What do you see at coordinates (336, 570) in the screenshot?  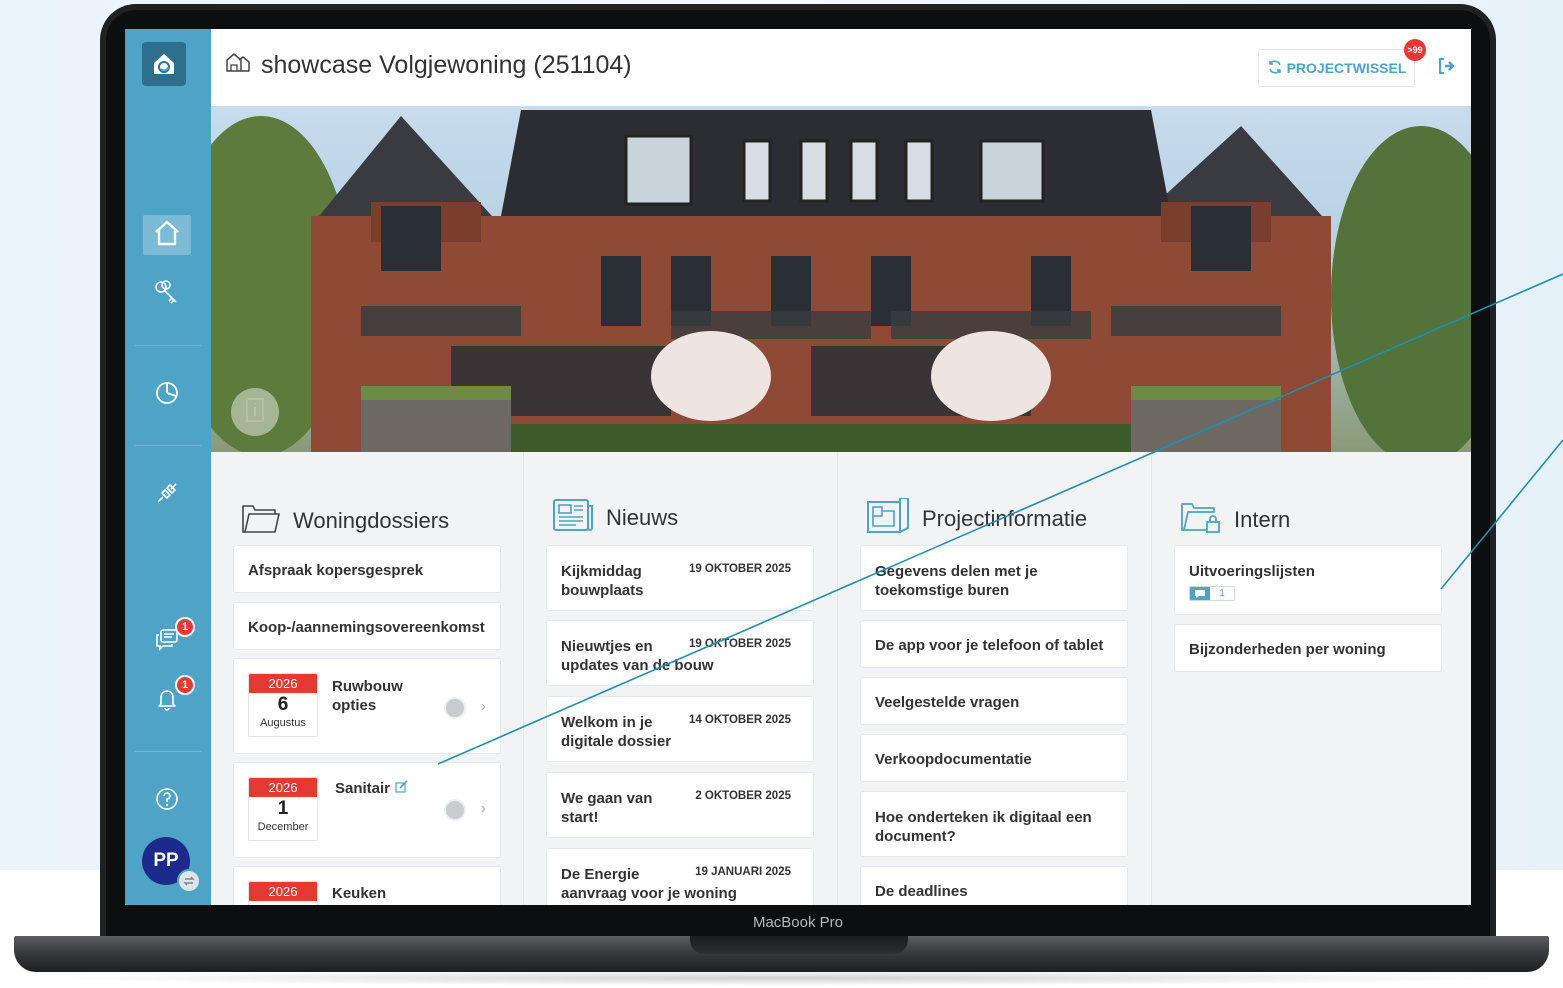 I see `item-label: Afspraak kopersgesprek` at bounding box center [336, 570].